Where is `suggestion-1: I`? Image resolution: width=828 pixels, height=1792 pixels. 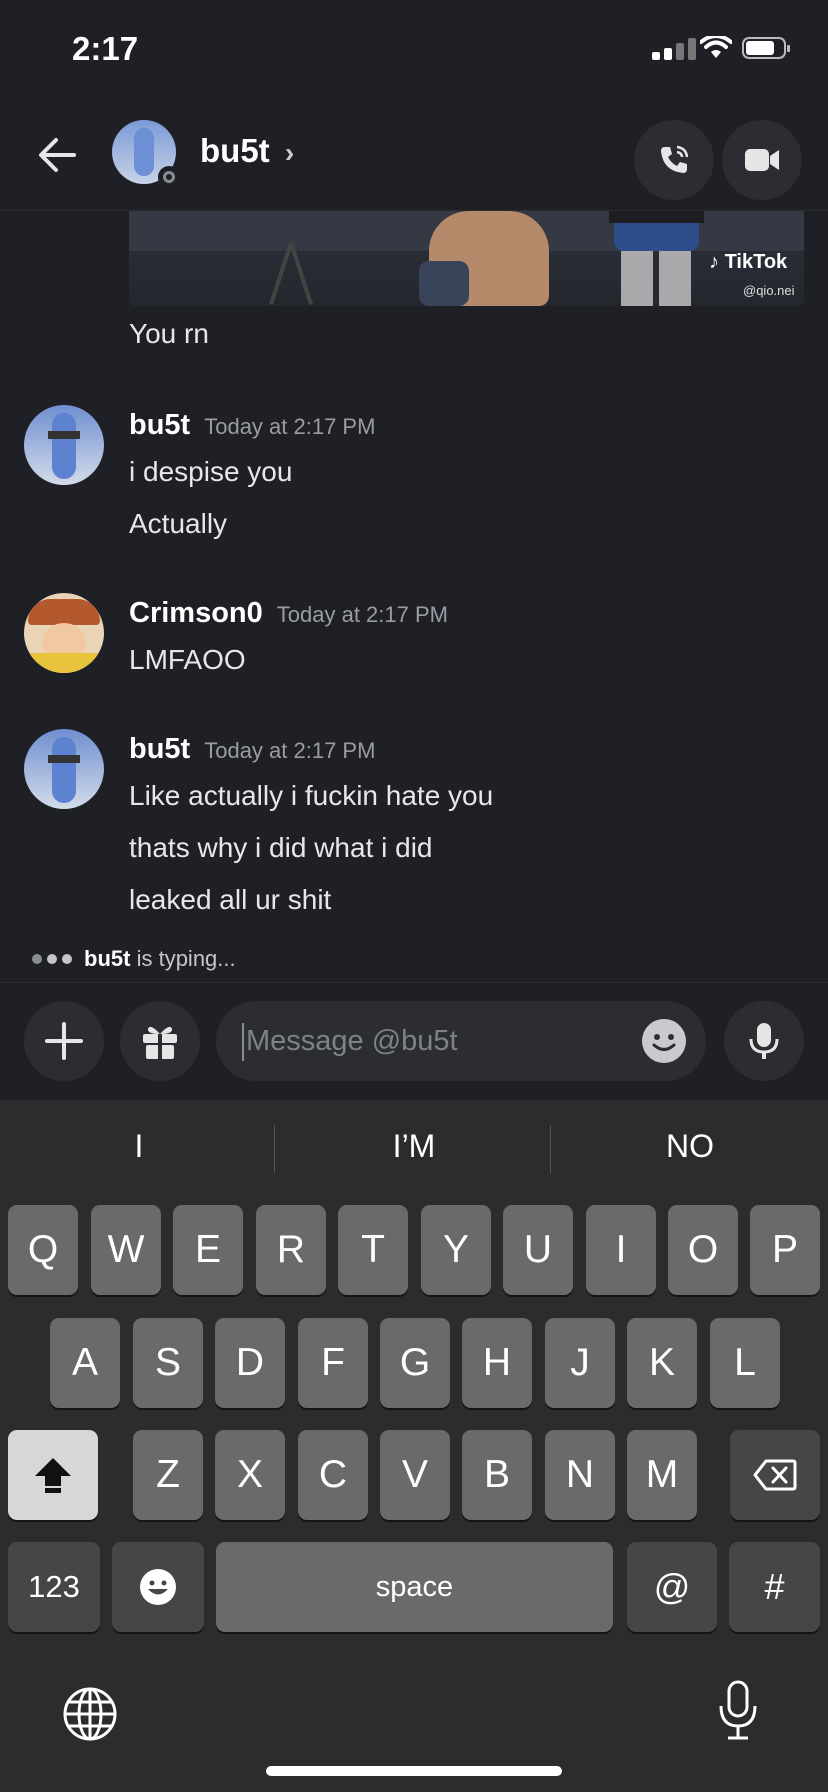
suggestion-1: I is located at coordinates (139, 1146).